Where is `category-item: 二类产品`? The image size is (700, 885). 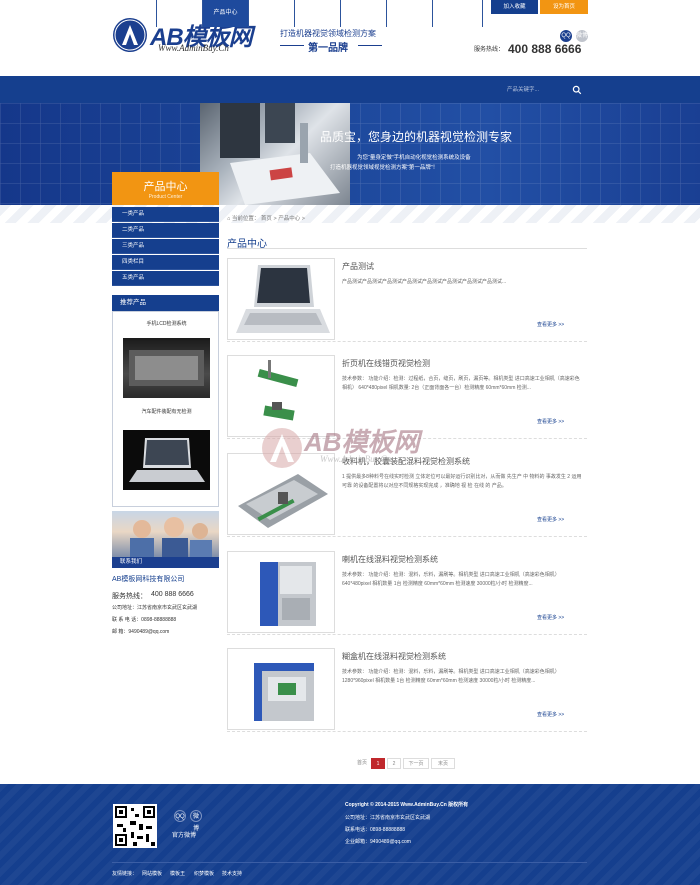
category-item: 二类产品 is located at coordinates (165, 230).